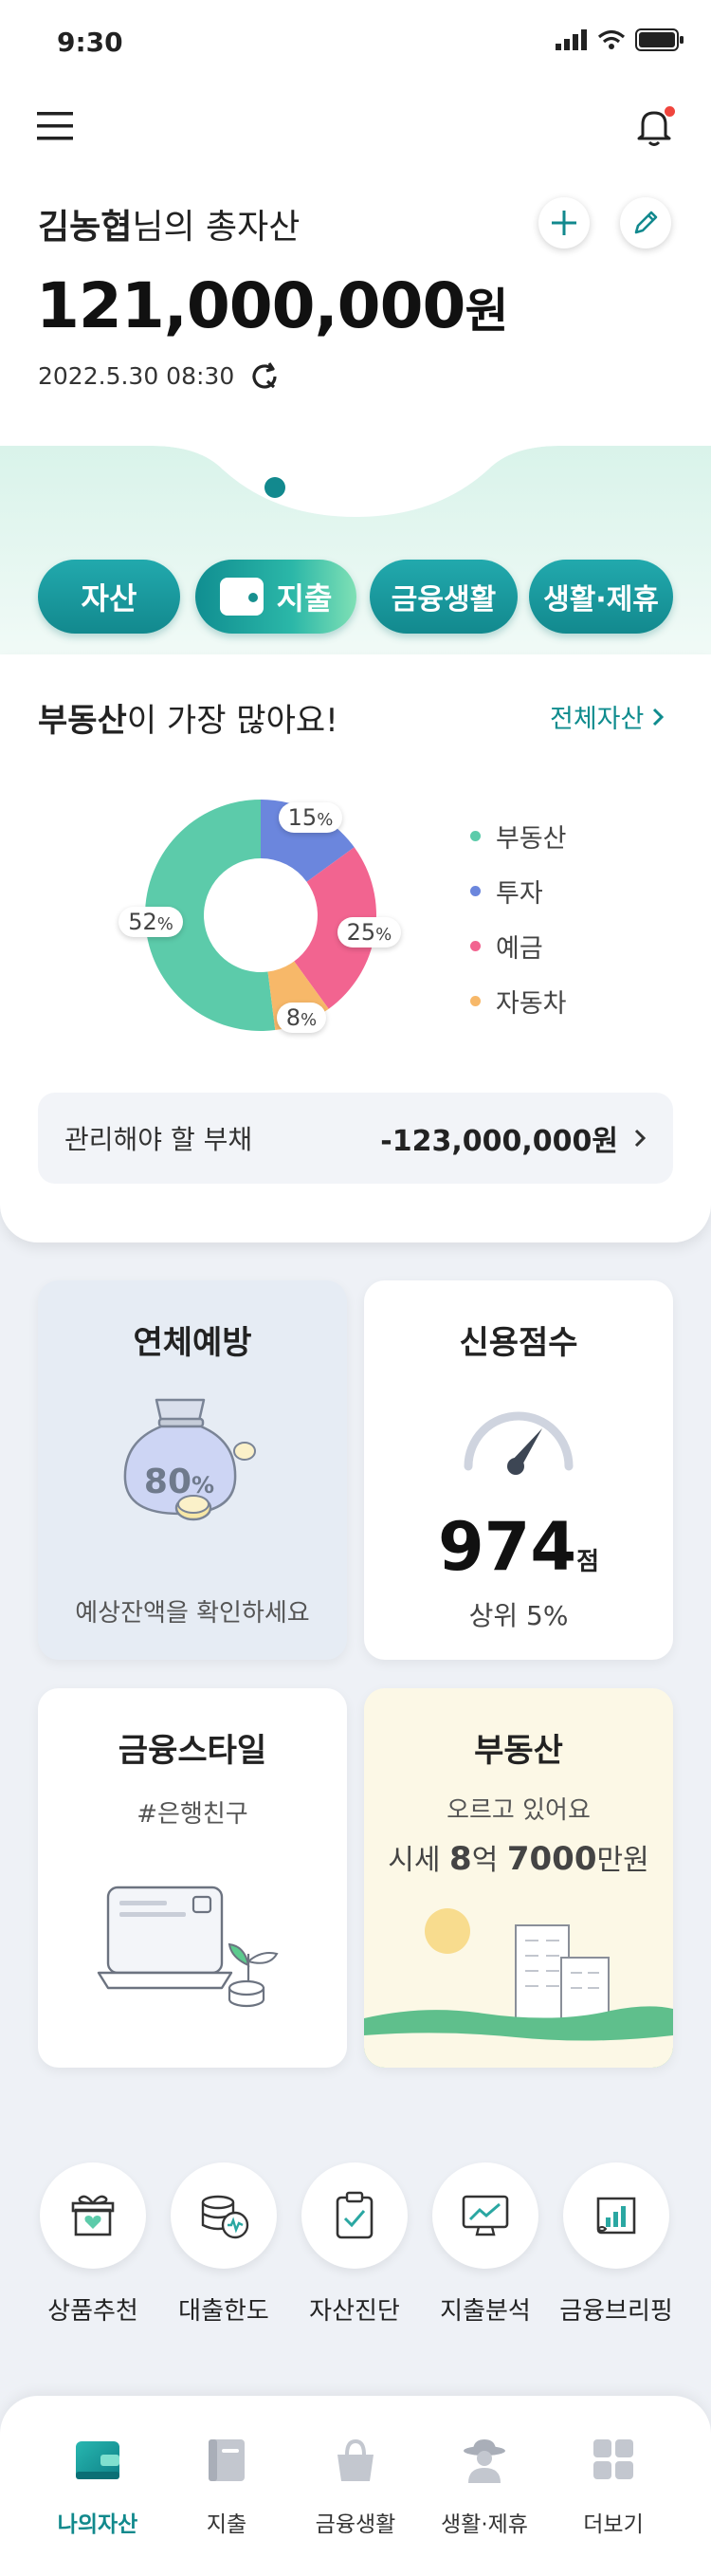 This screenshot has width=711, height=2576. I want to click on bottom-tab-bar: 나의자산 지출 금융생활 생활·제휴 더보기, so click(355, 2486).